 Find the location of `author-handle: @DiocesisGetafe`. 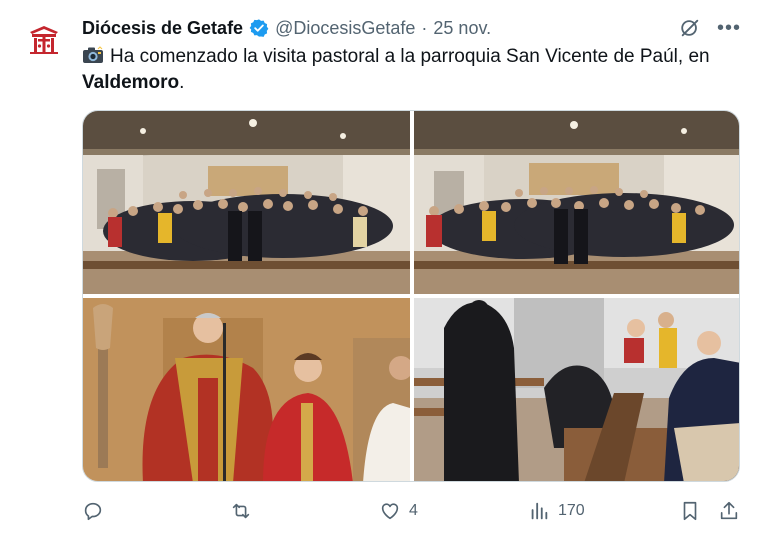

author-handle: @DiocesisGetafe is located at coordinates (345, 28).